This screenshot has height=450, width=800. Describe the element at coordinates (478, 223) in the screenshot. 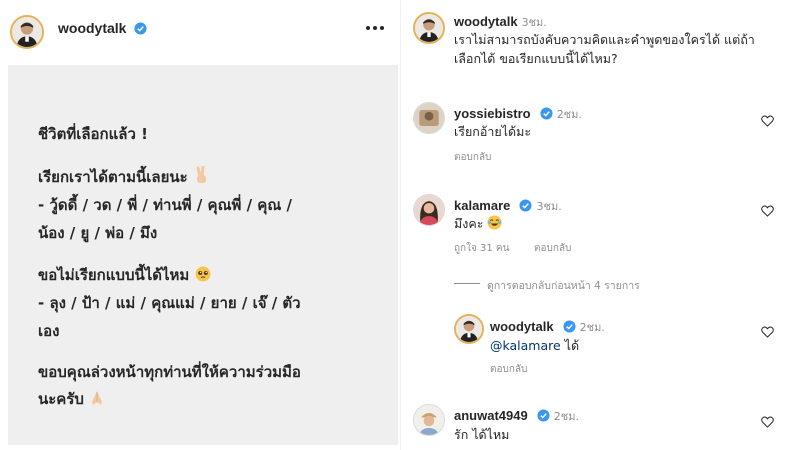

I see `comment-text: มึงคะ` at that location.